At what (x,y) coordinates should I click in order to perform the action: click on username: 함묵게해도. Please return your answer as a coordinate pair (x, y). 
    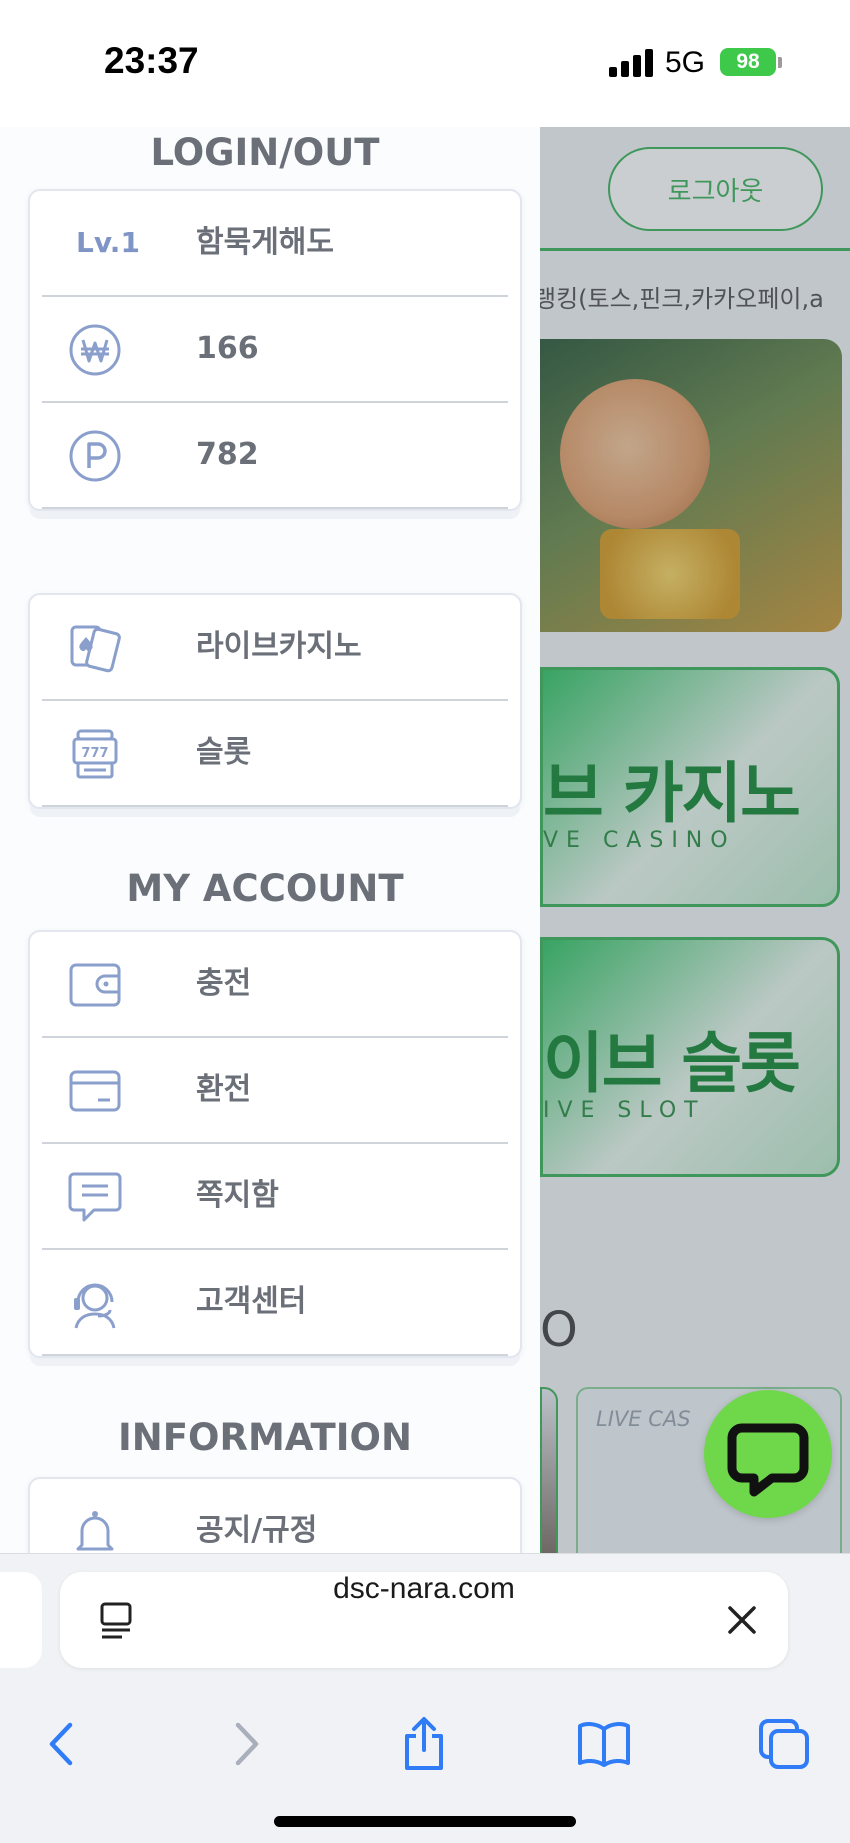
    Looking at the image, I should click on (265, 242).